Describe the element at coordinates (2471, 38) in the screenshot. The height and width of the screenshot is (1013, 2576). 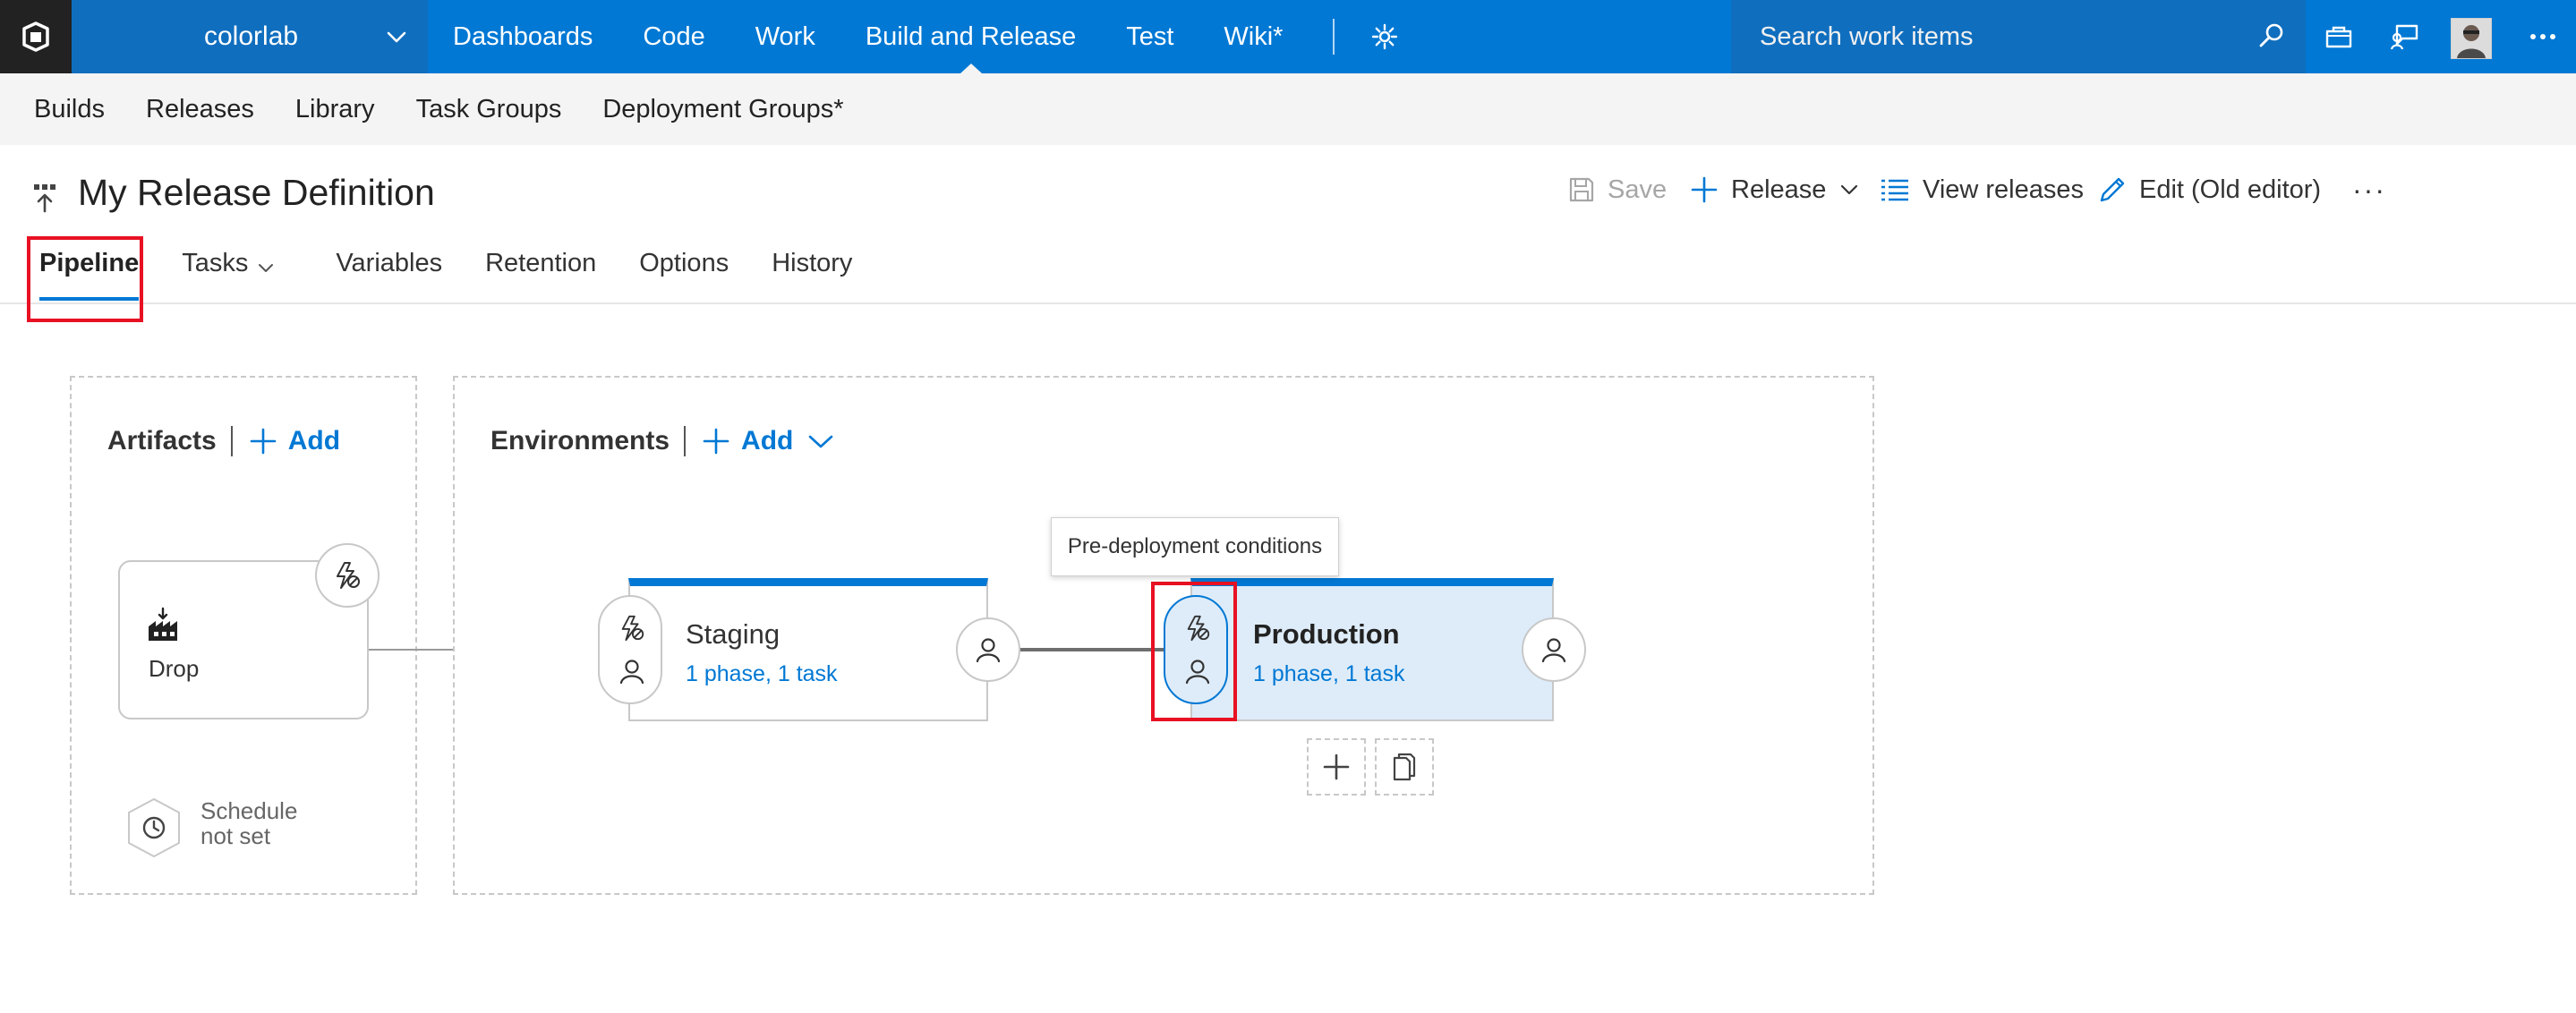
I see `avatar` at that location.